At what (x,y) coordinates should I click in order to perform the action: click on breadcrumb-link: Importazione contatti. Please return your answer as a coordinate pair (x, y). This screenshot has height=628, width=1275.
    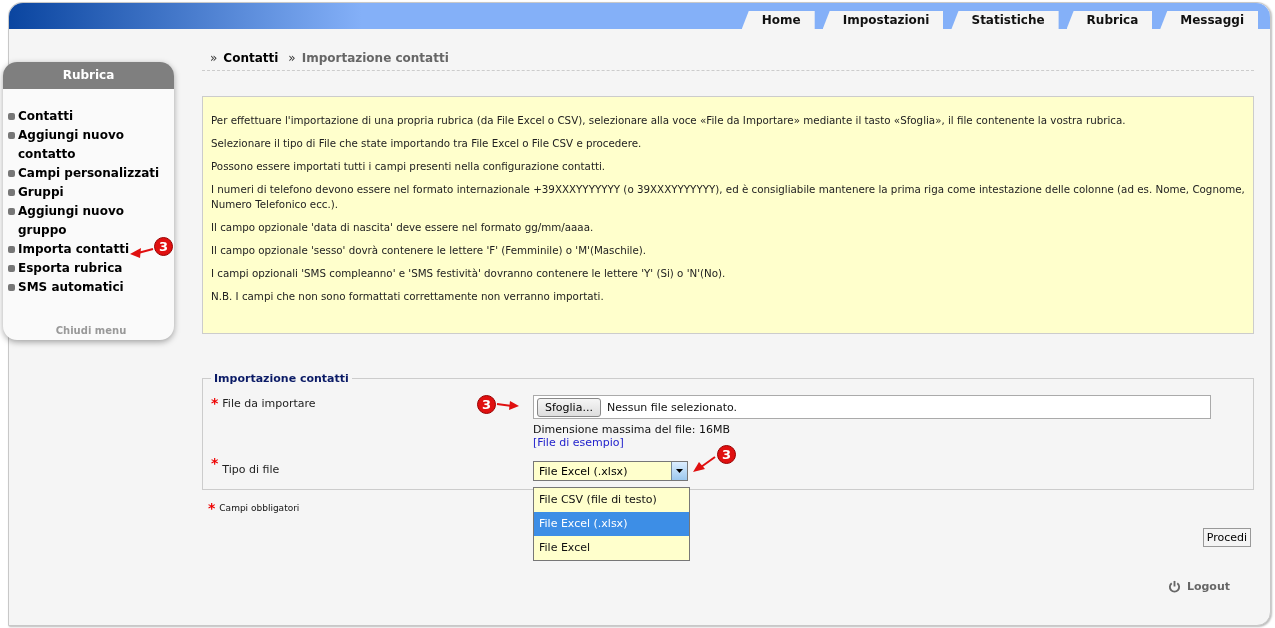
    Looking at the image, I should click on (375, 58).